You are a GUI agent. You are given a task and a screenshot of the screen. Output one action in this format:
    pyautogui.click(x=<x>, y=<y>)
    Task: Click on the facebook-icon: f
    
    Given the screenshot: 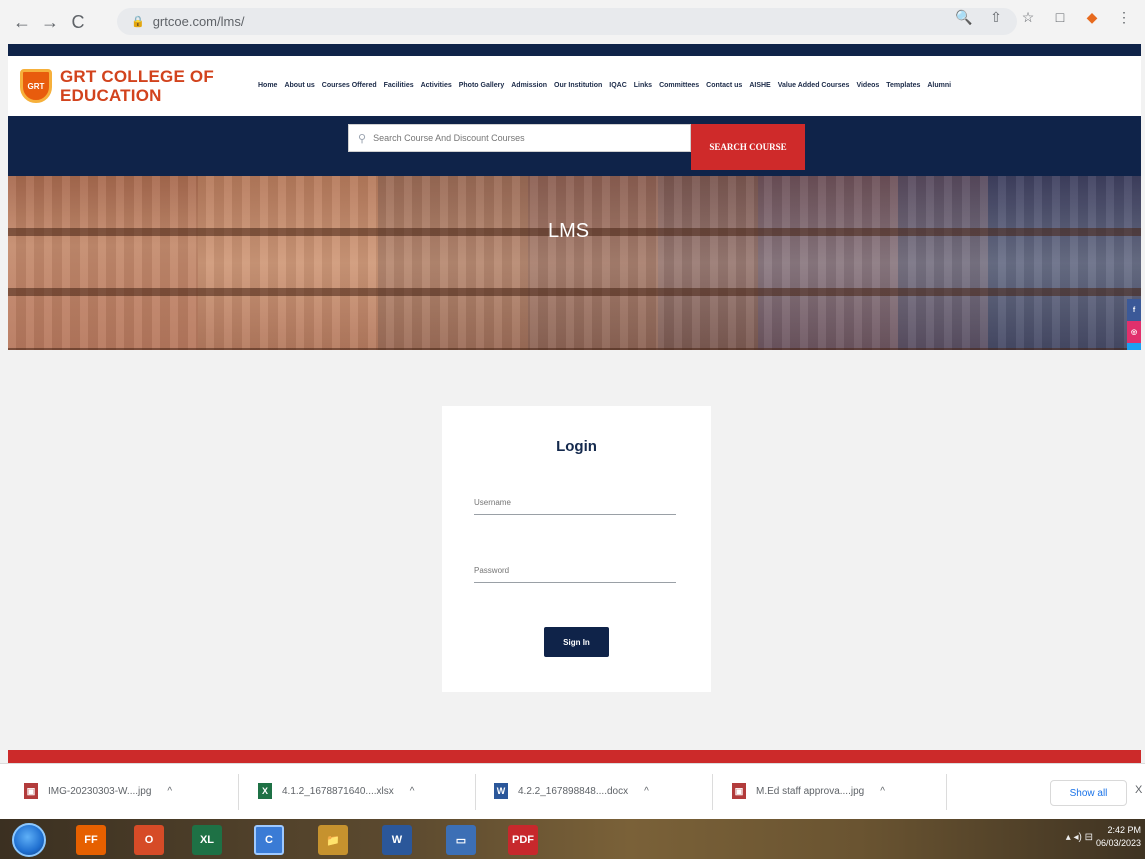 What is the action you would take?
    pyautogui.click(x=1134, y=310)
    